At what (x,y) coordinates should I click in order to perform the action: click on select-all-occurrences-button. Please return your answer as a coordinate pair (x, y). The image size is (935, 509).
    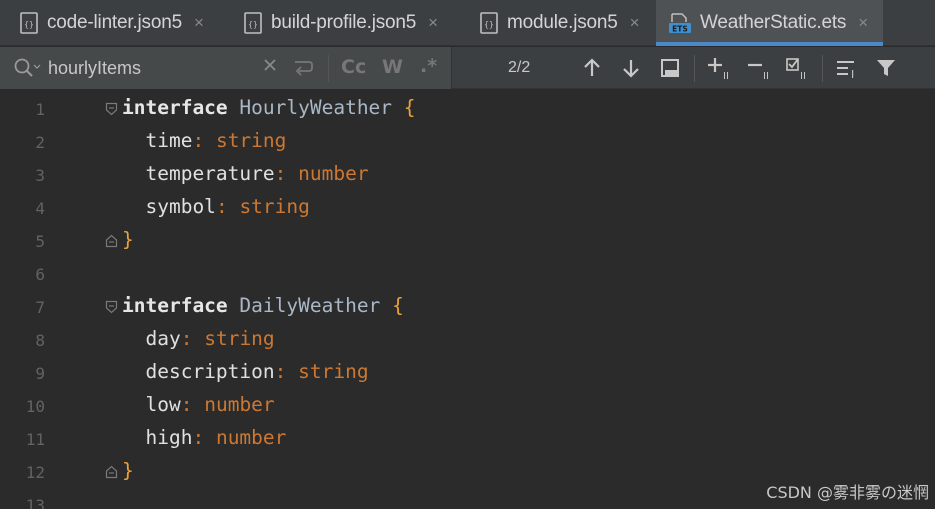
    Looking at the image, I should click on (670, 68).